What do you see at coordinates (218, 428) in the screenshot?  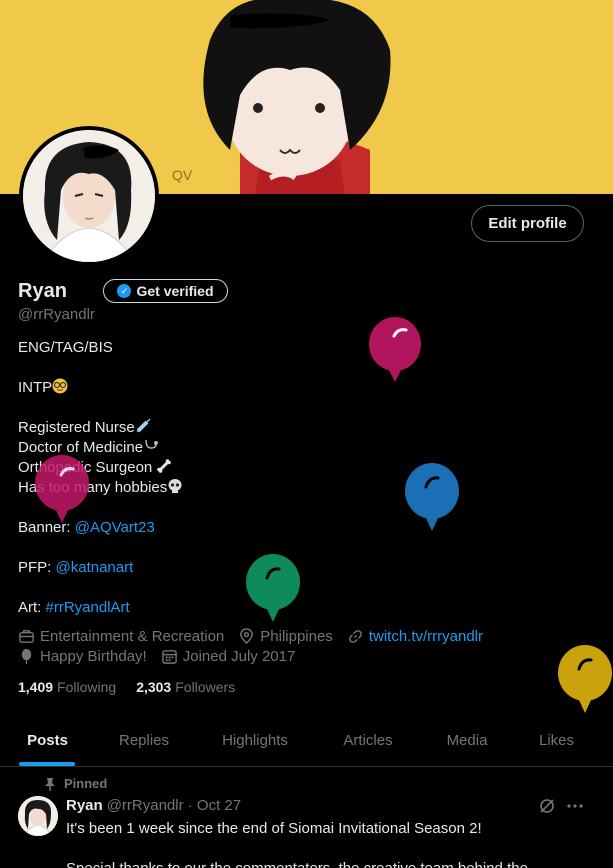 I see `bio-line: Registered Nurse` at bounding box center [218, 428].